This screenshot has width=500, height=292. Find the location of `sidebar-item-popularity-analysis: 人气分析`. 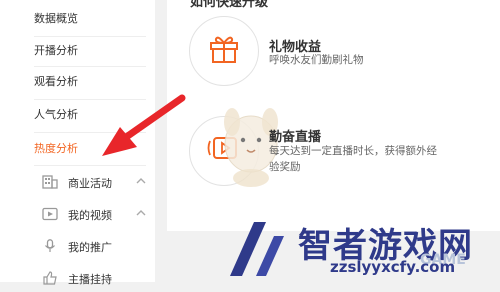

sidebar-item-popularity-analysis: 人气分析 is located at coordinates (77, 114).